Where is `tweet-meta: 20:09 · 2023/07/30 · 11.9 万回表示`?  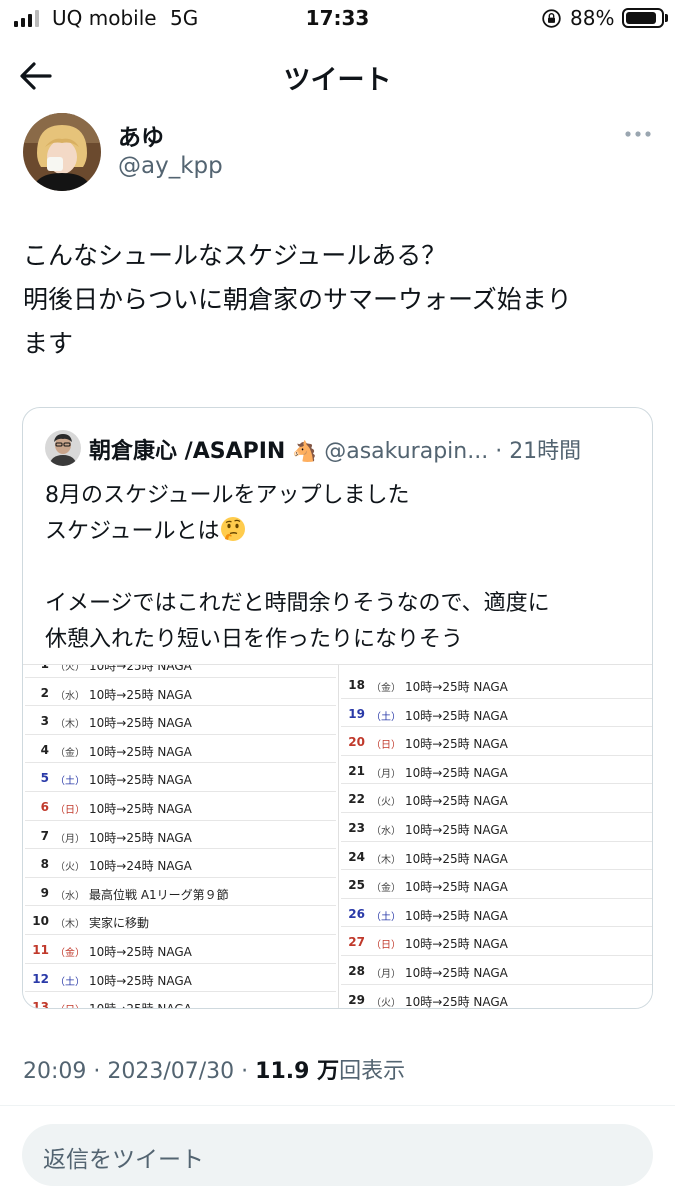 tweet-meta: 20:09 · 2023/07/30 · 11.9 万回表示 is located at coordinates (214, 1069).